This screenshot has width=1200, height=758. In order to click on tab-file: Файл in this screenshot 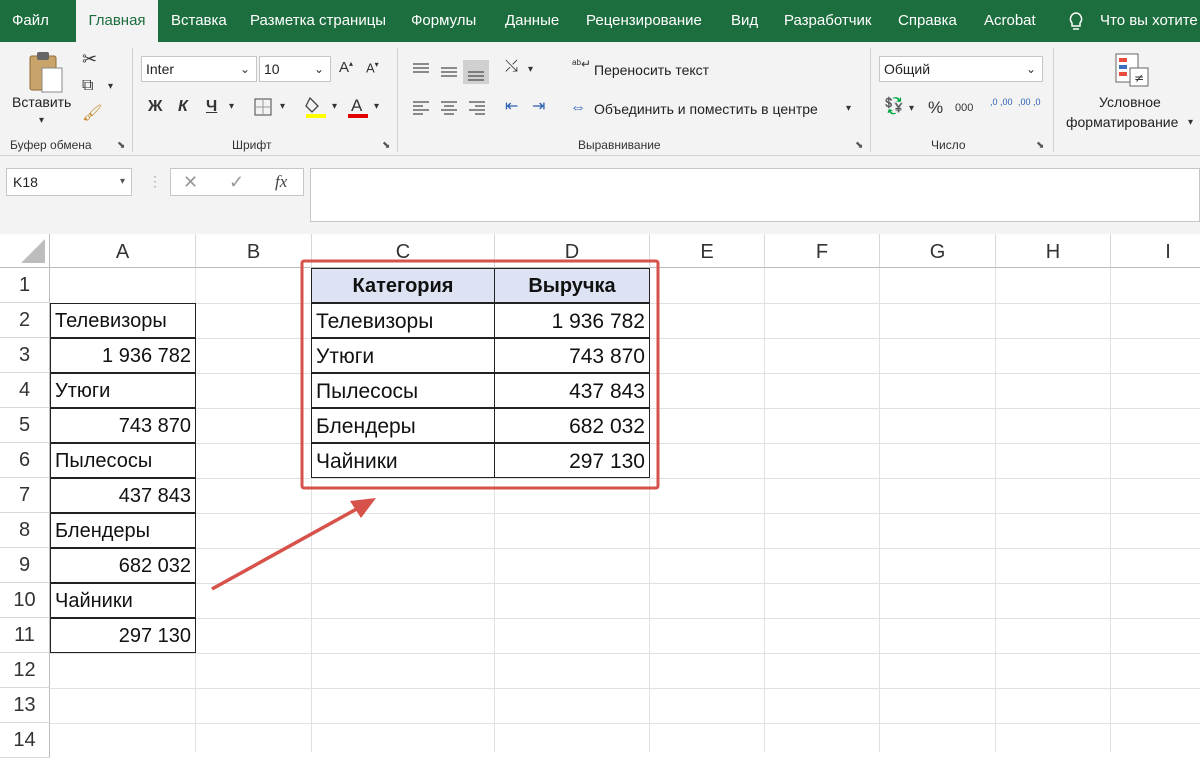, I will do `click(30, 21)`.